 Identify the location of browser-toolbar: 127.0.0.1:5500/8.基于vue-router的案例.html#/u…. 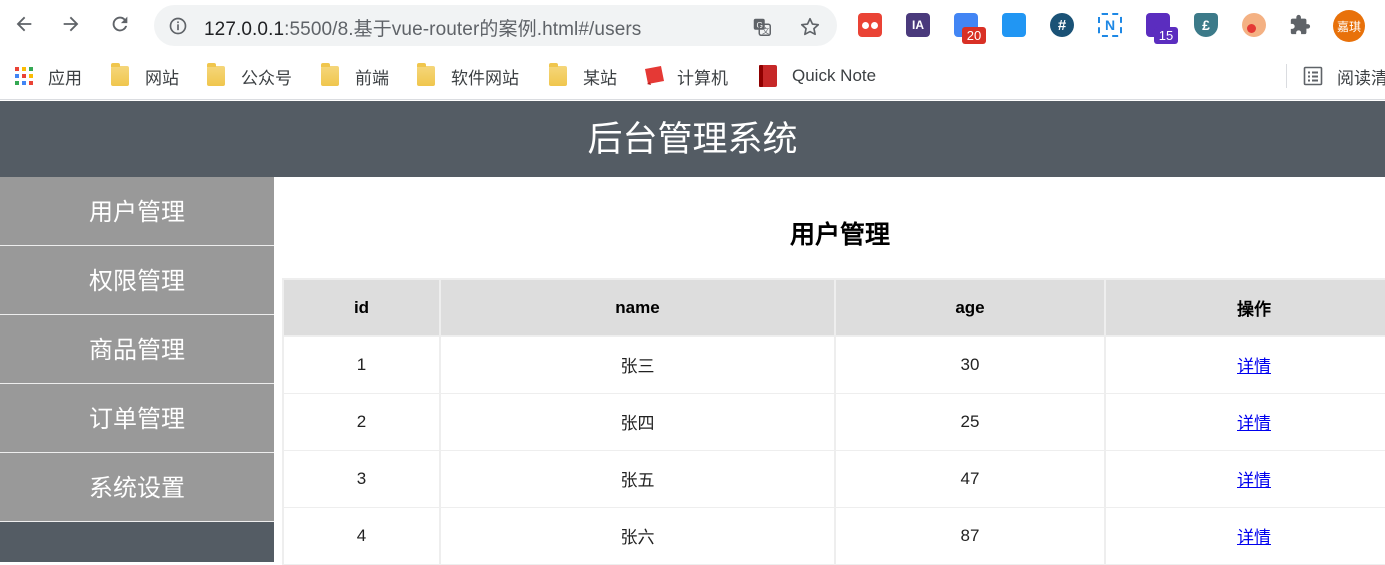
(692, 26).